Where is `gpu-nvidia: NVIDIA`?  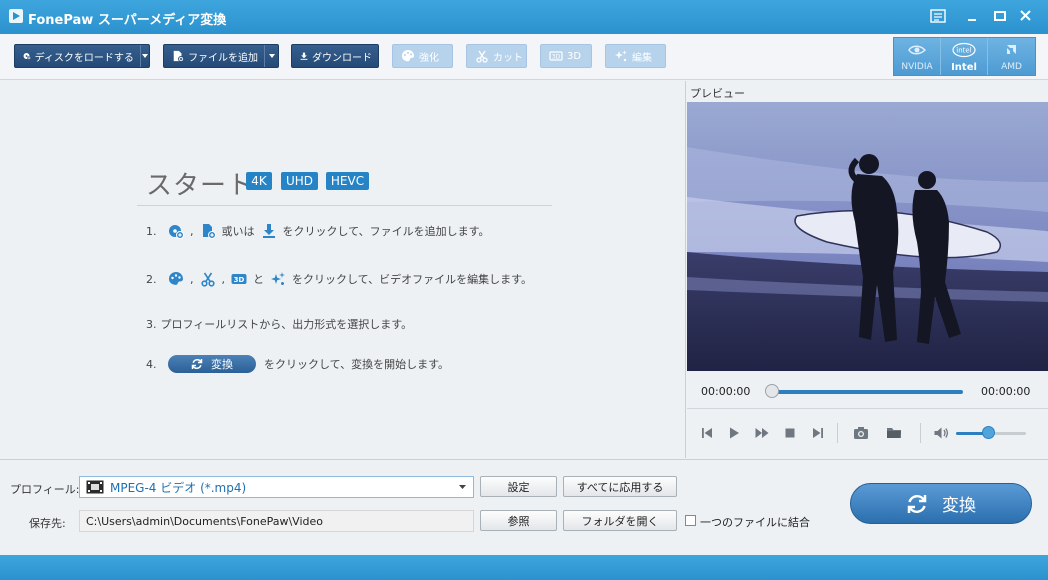 gpu-nvidia: NVIDIA is located at coordinates (917, 56).